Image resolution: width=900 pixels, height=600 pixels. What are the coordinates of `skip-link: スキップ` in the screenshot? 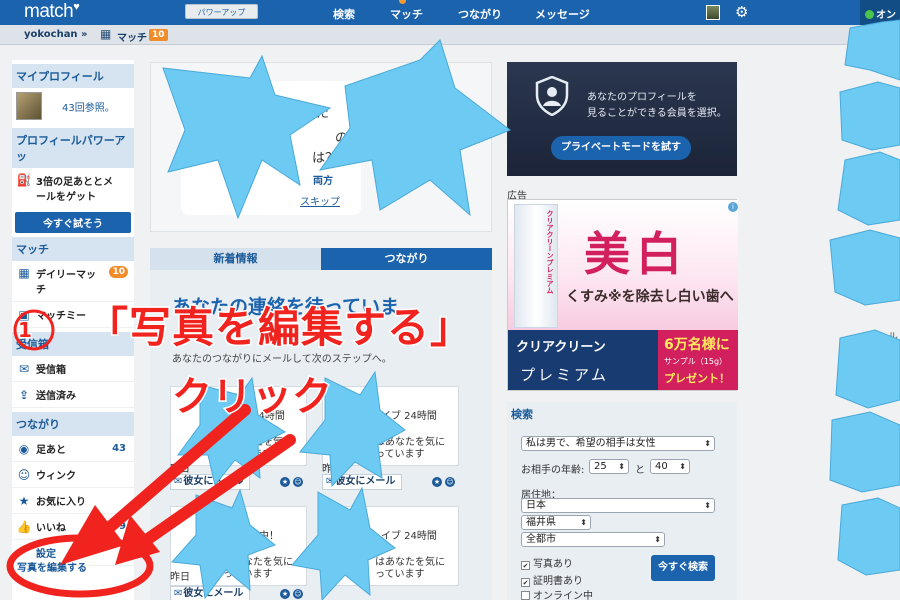 It's located at (320, 200).